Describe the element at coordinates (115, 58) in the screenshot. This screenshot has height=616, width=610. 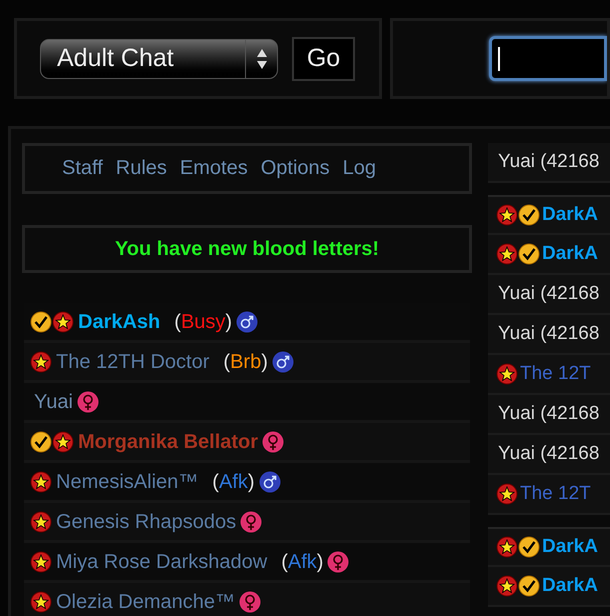
I see `room-select-value: Adult Chat` at that location.